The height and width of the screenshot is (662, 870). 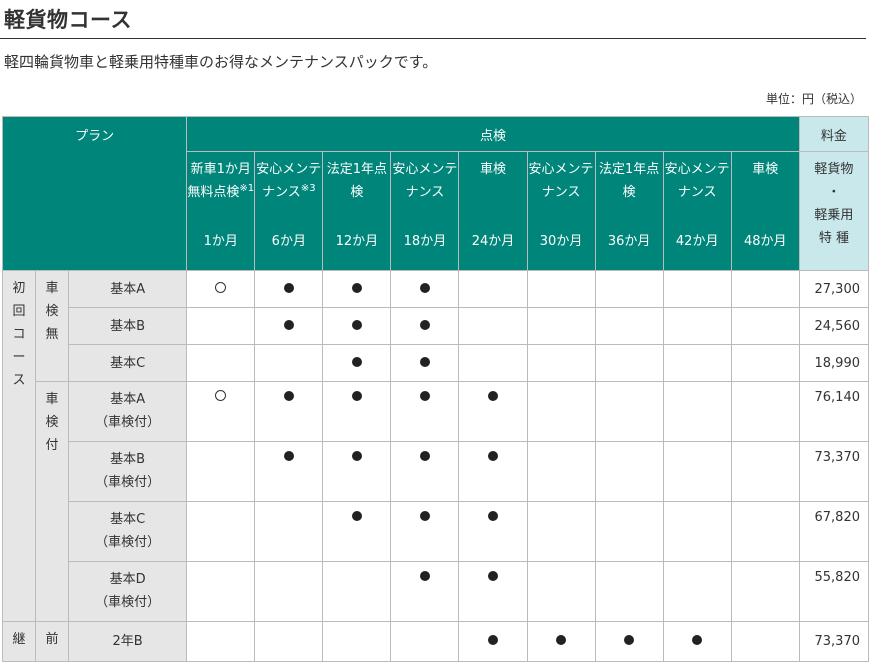 I want to click on vehicle-type-label: 軽貨物, so click(x=834, y=169).